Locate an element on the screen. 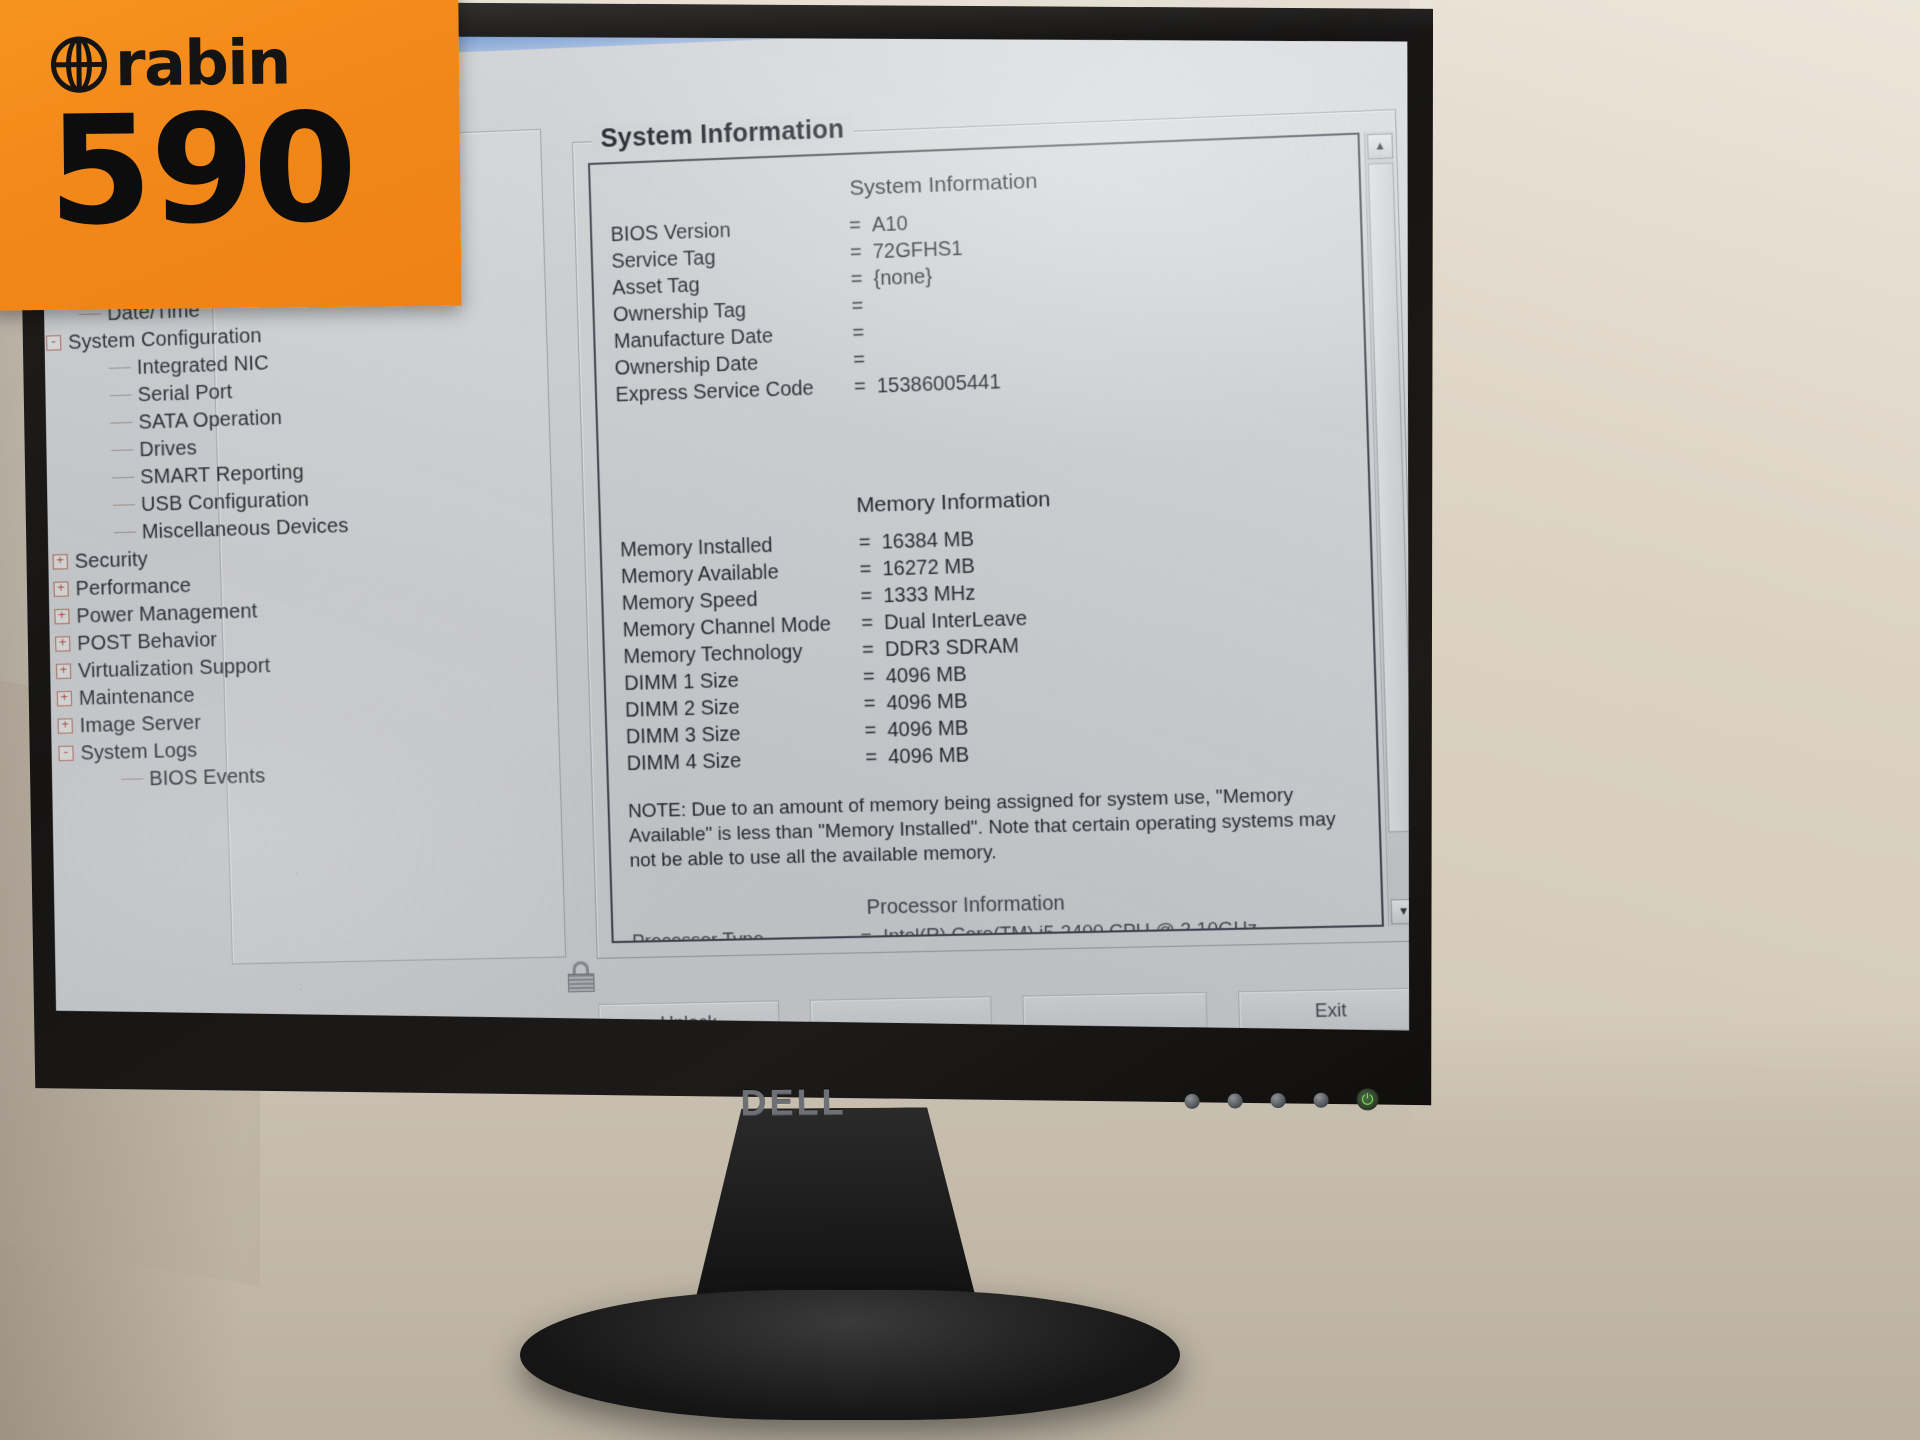 Image resolution: width=1920 pixels, height=1440 pixels. tree-item-label: Virtualization Support is located at coordinates (174, 668).